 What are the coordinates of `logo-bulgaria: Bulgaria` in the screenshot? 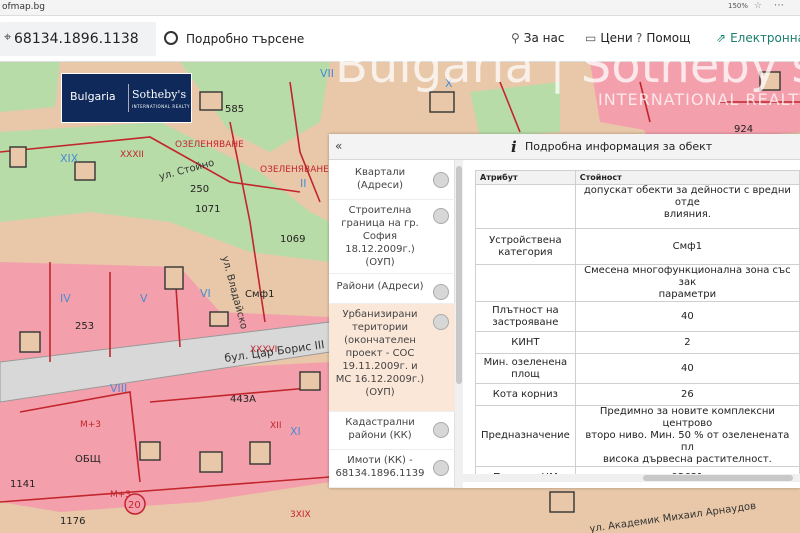 It's located at (93, 96).